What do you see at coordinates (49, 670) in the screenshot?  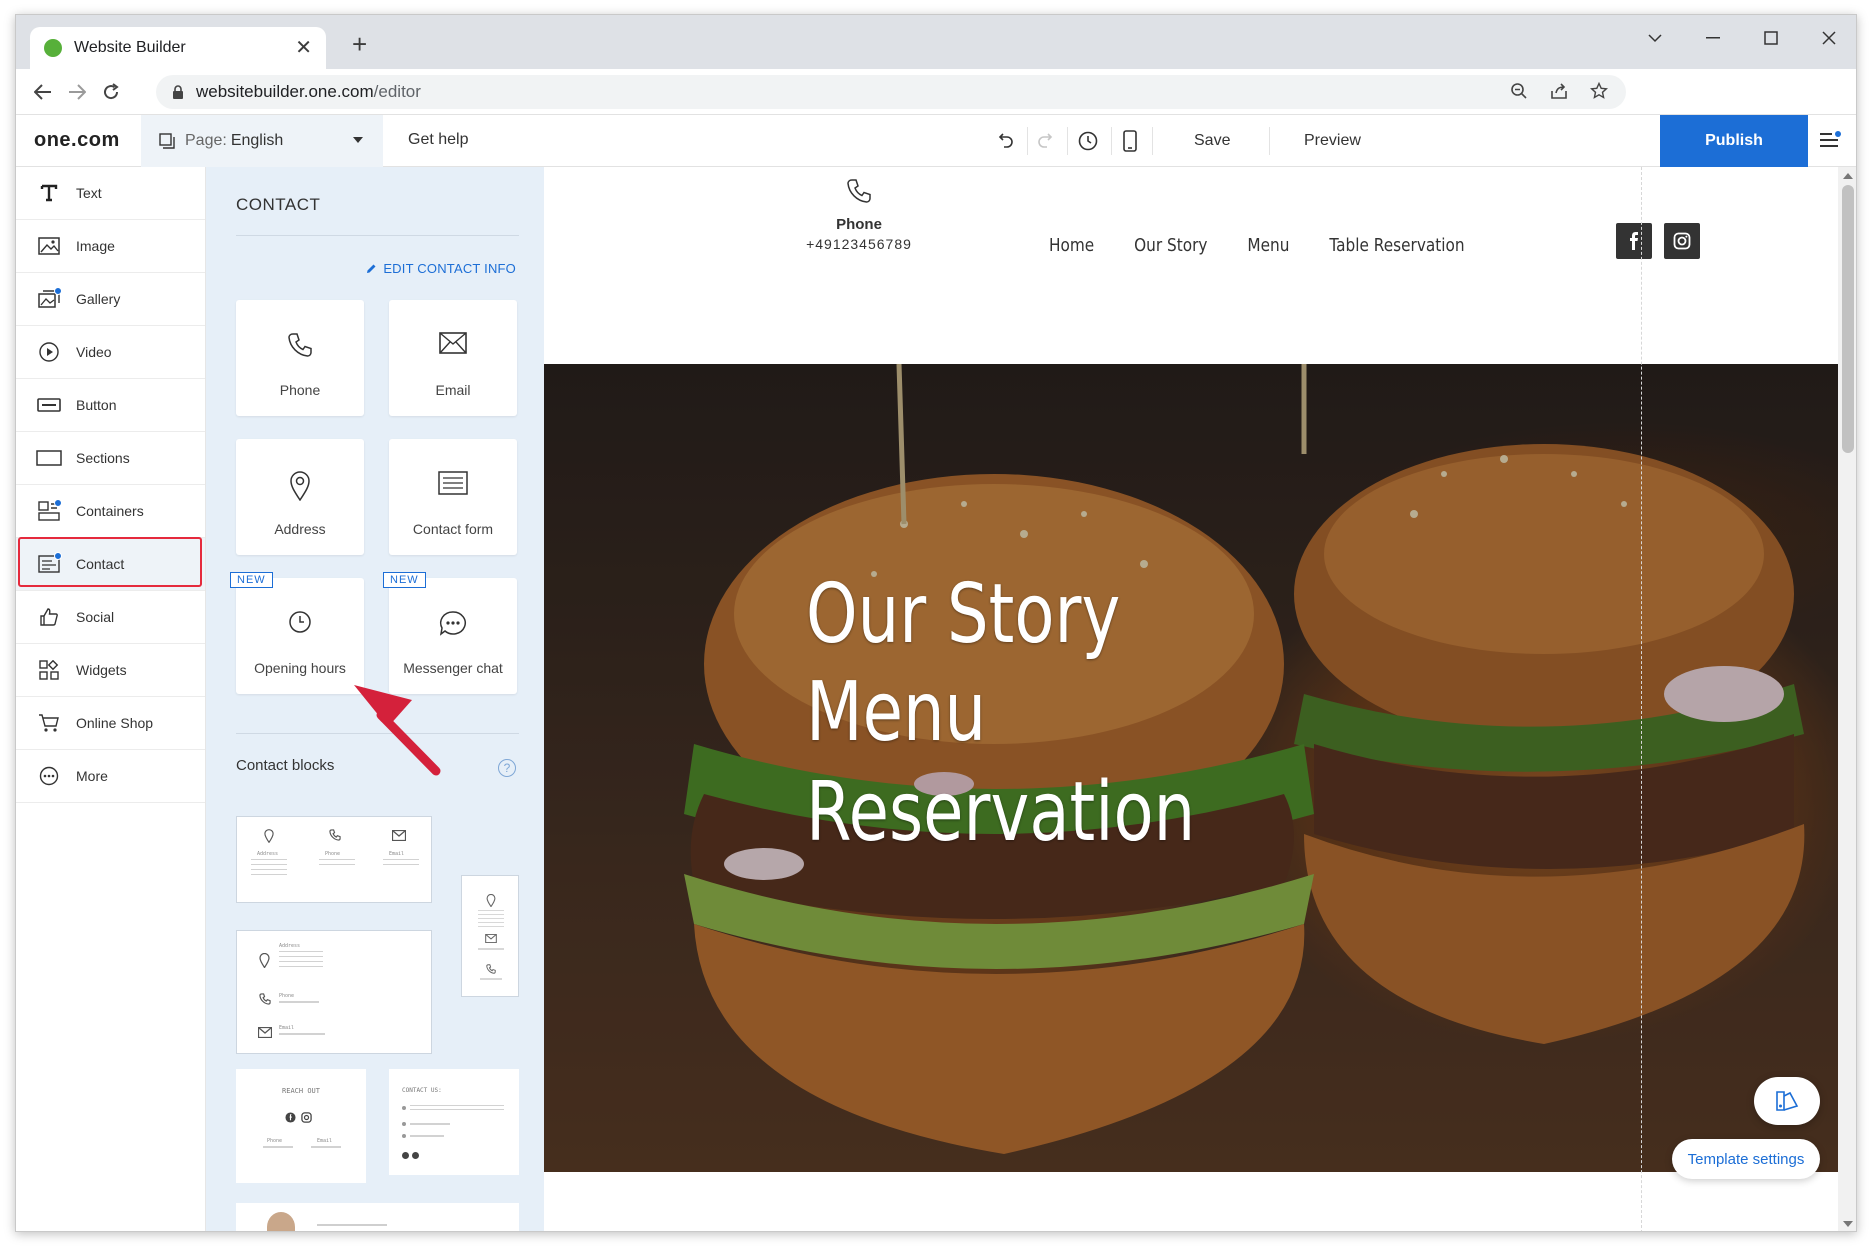 I see `widgets-icon` at bounding box center [49, 670].